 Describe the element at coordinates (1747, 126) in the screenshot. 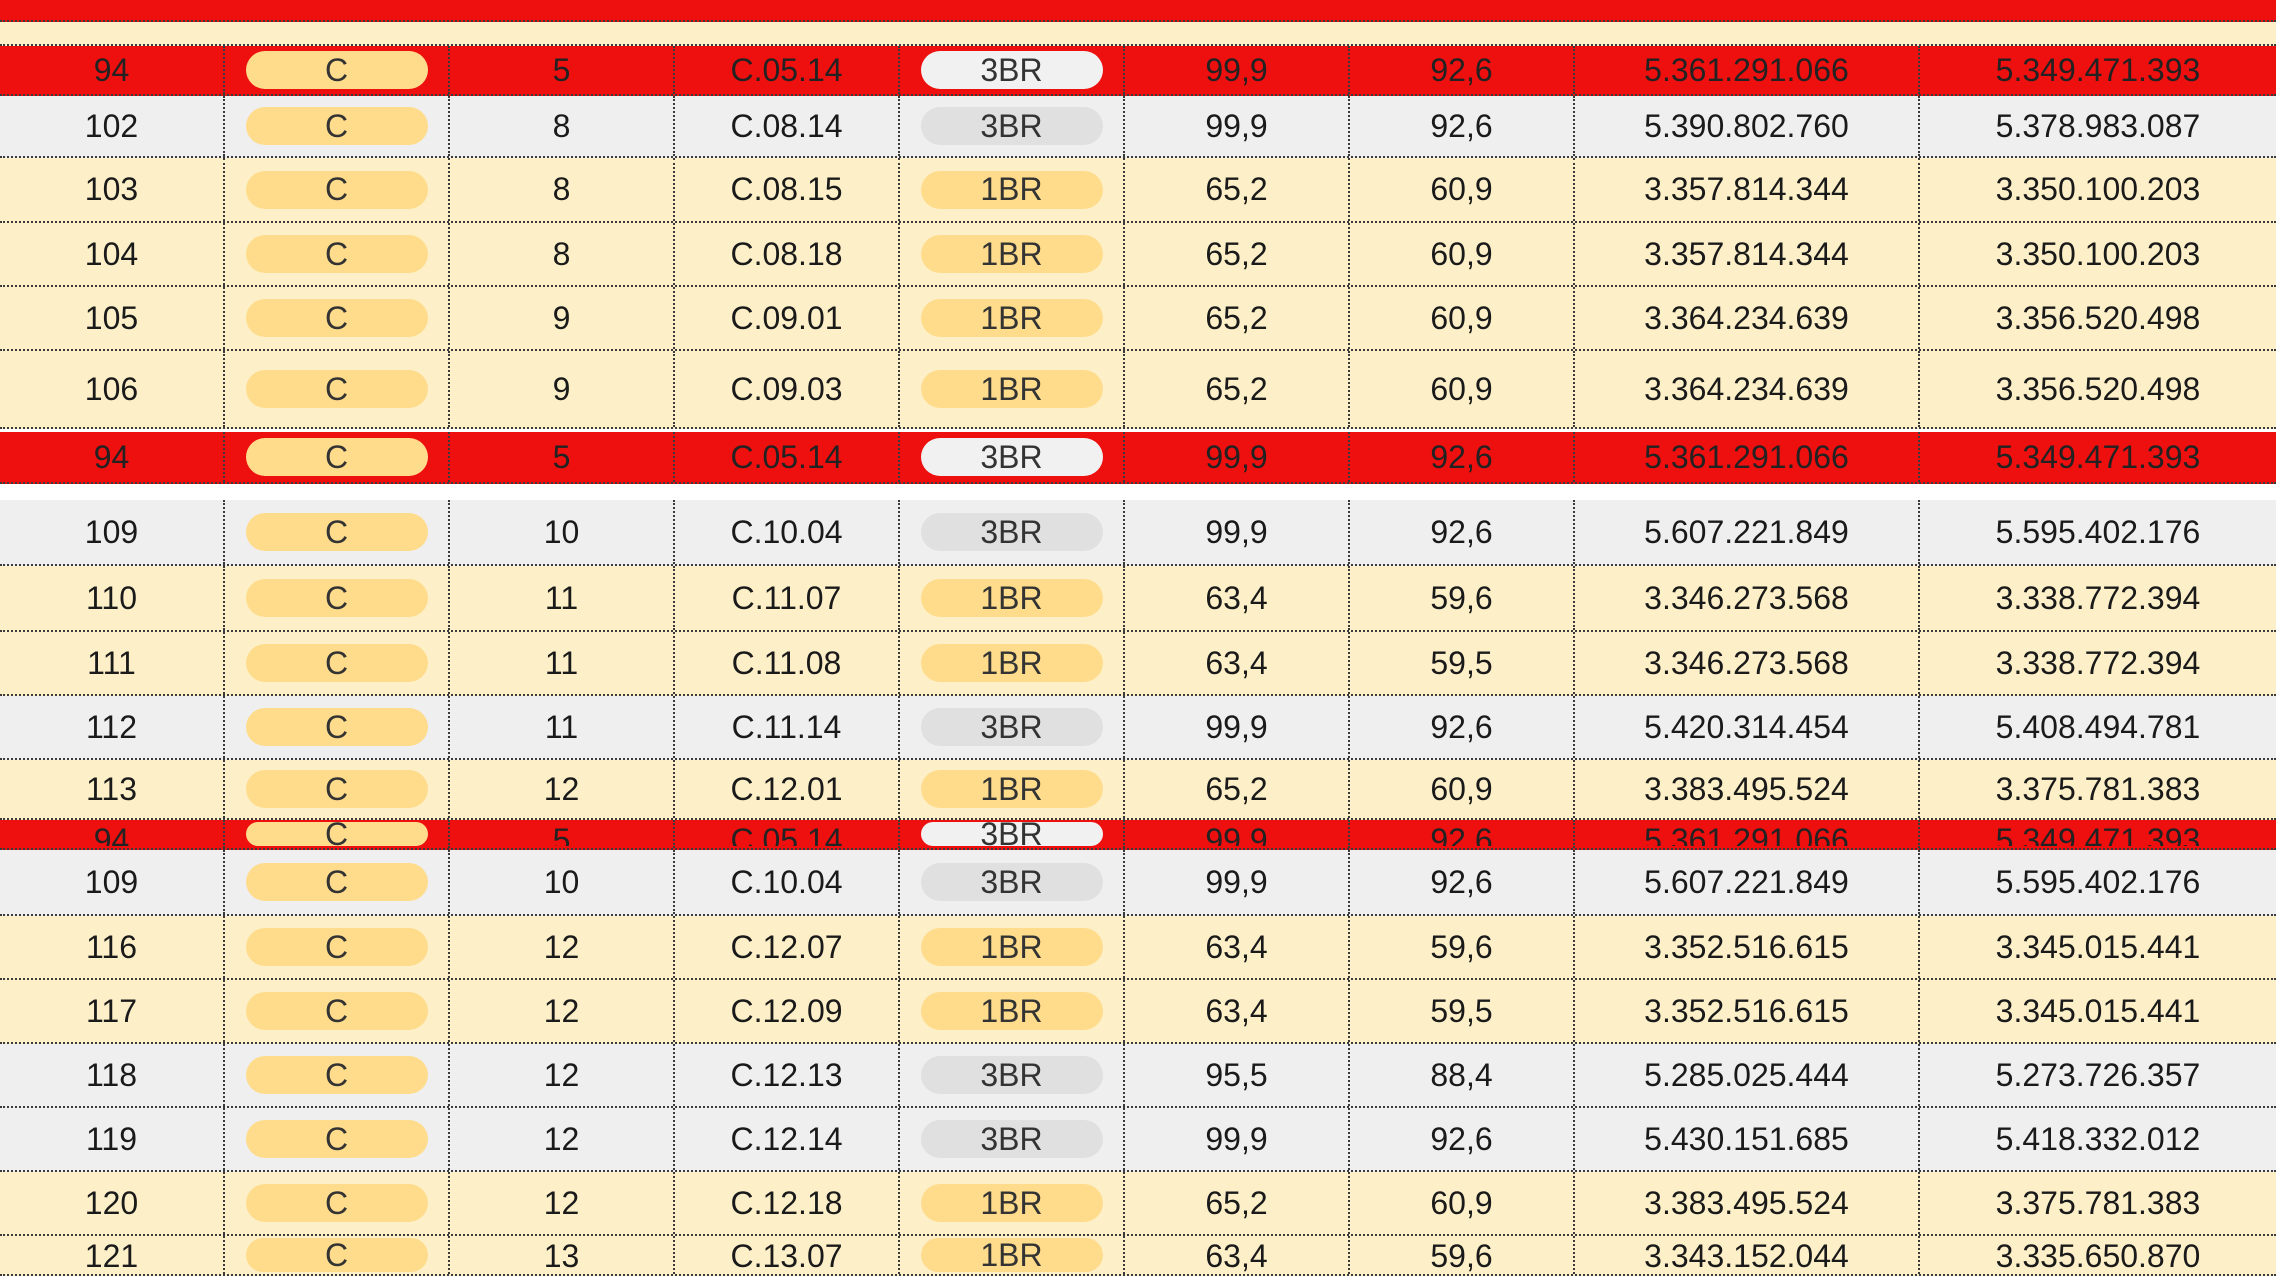

I see `cell-price-a: 5.390.802.760` at that location.